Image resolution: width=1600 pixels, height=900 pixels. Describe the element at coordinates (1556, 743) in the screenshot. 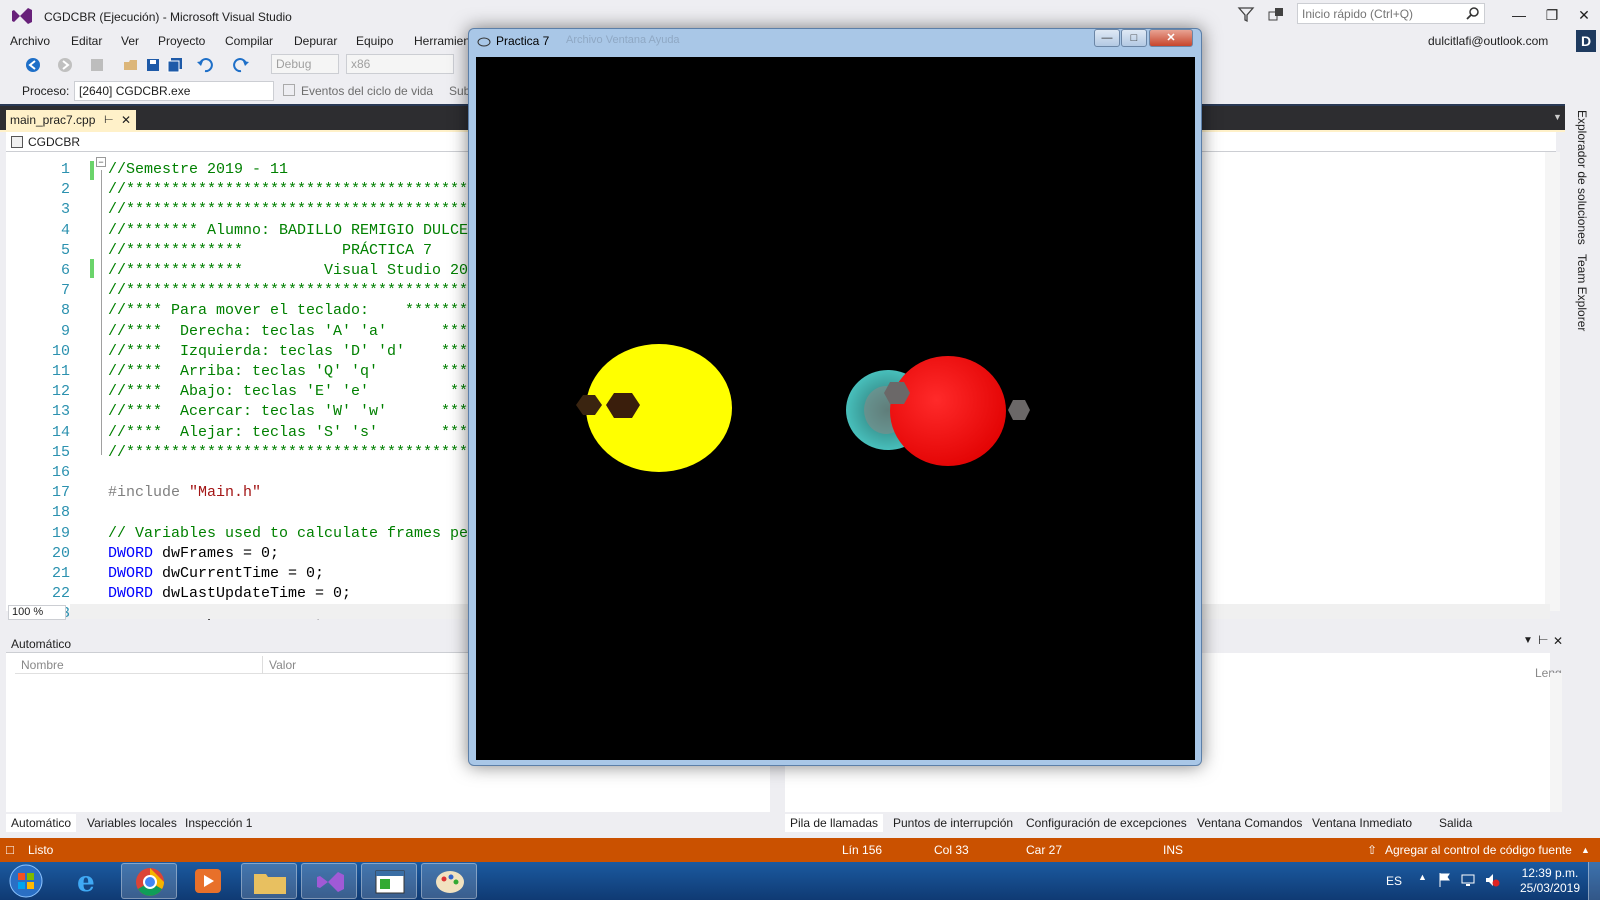

I see `panel-scrollbar` at that location.